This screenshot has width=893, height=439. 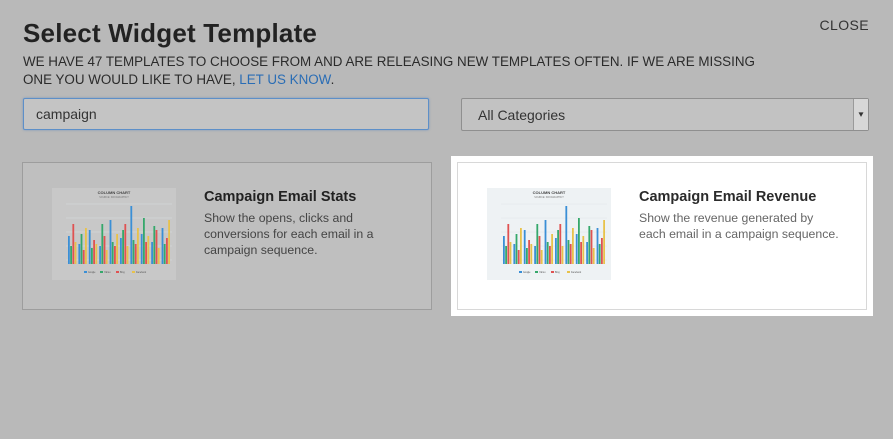 What do you see at coordinates (522, 115) in the screenshot?
I see `category-select-value: All Categories` at bounding box center [522, 115].